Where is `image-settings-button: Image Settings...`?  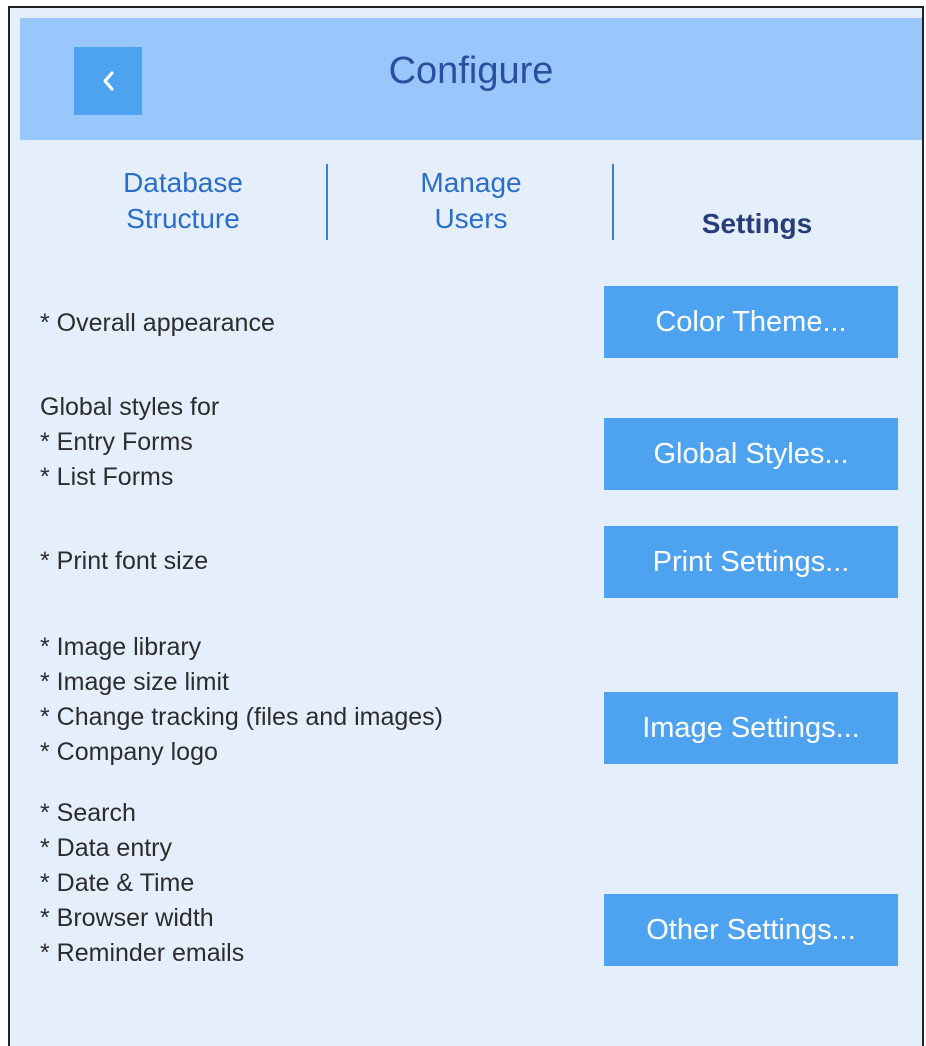
image-settings-button: Image Settings... is located at coordinates (751, 728).